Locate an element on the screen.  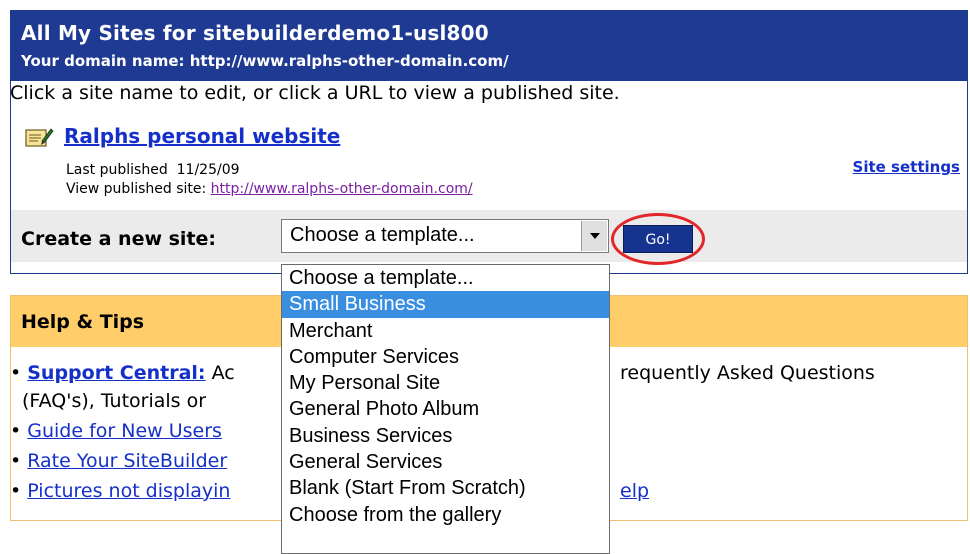
list-item: (FAQ's), Tutorials or is located at coordinates (114, 401).